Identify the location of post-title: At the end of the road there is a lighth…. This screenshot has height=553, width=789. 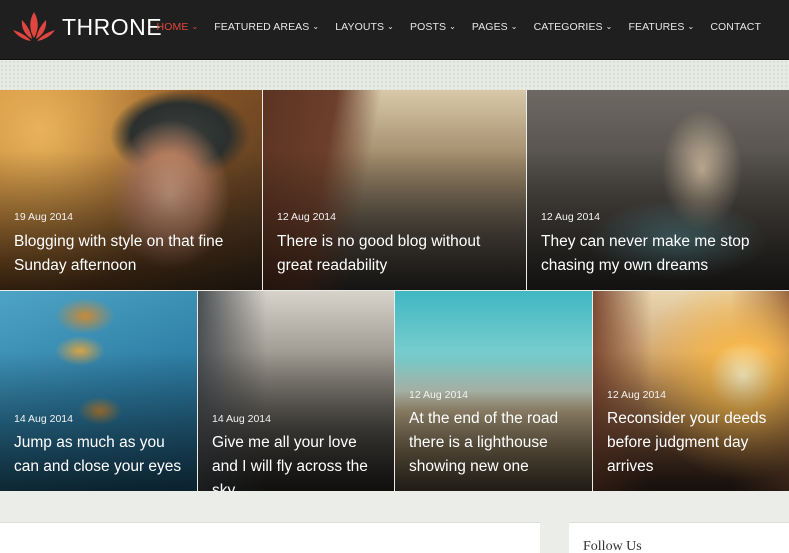
(495, 443).